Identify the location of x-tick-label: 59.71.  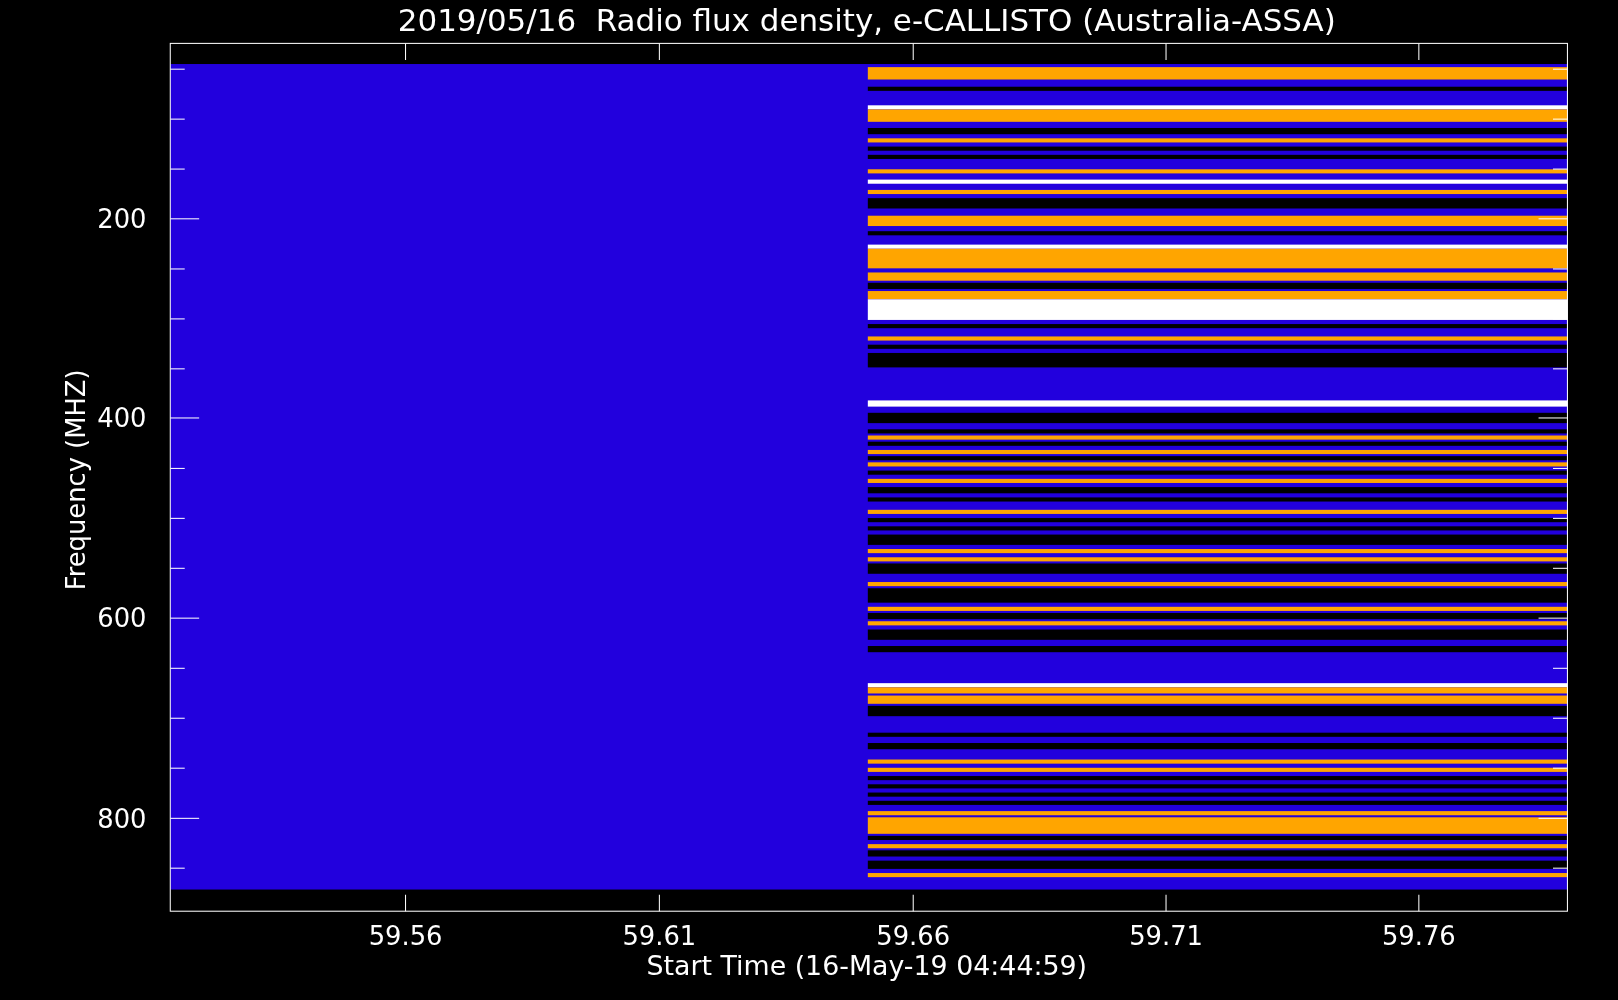
(1166, 936).